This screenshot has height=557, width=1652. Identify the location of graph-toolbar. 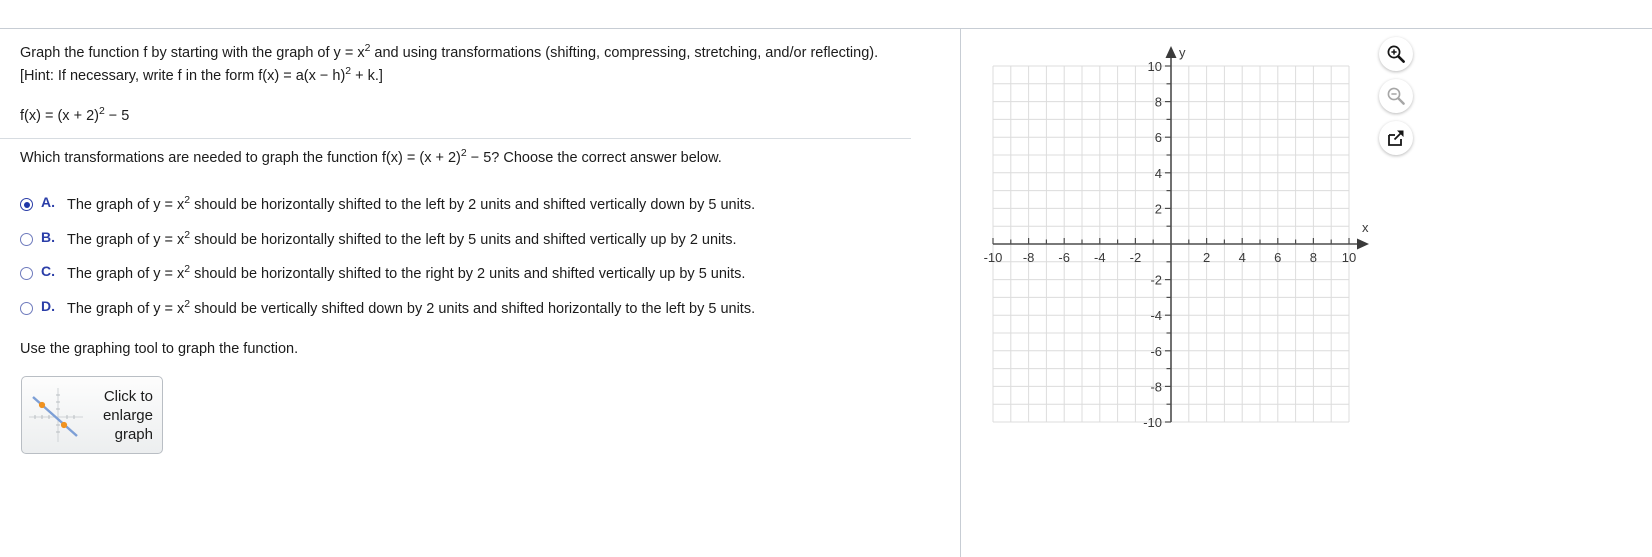
(1402, 100).